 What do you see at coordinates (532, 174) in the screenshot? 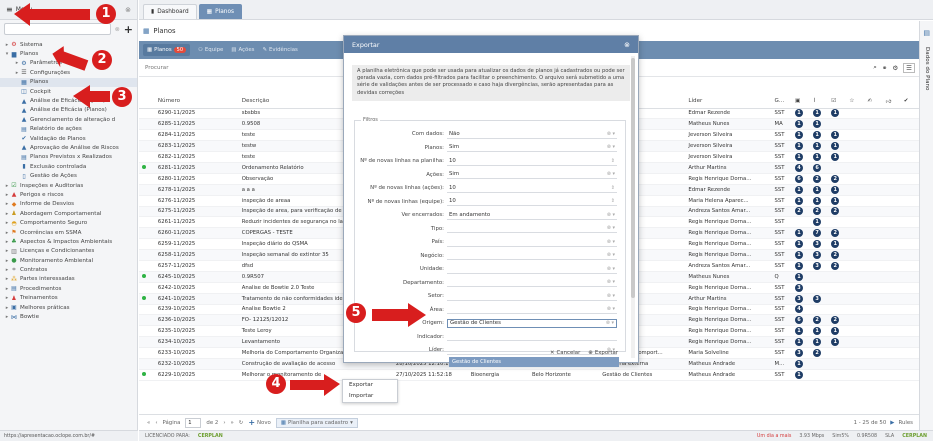
I see `filter-field: Sim ⊗ ▾` at bounding box center [532, 174].